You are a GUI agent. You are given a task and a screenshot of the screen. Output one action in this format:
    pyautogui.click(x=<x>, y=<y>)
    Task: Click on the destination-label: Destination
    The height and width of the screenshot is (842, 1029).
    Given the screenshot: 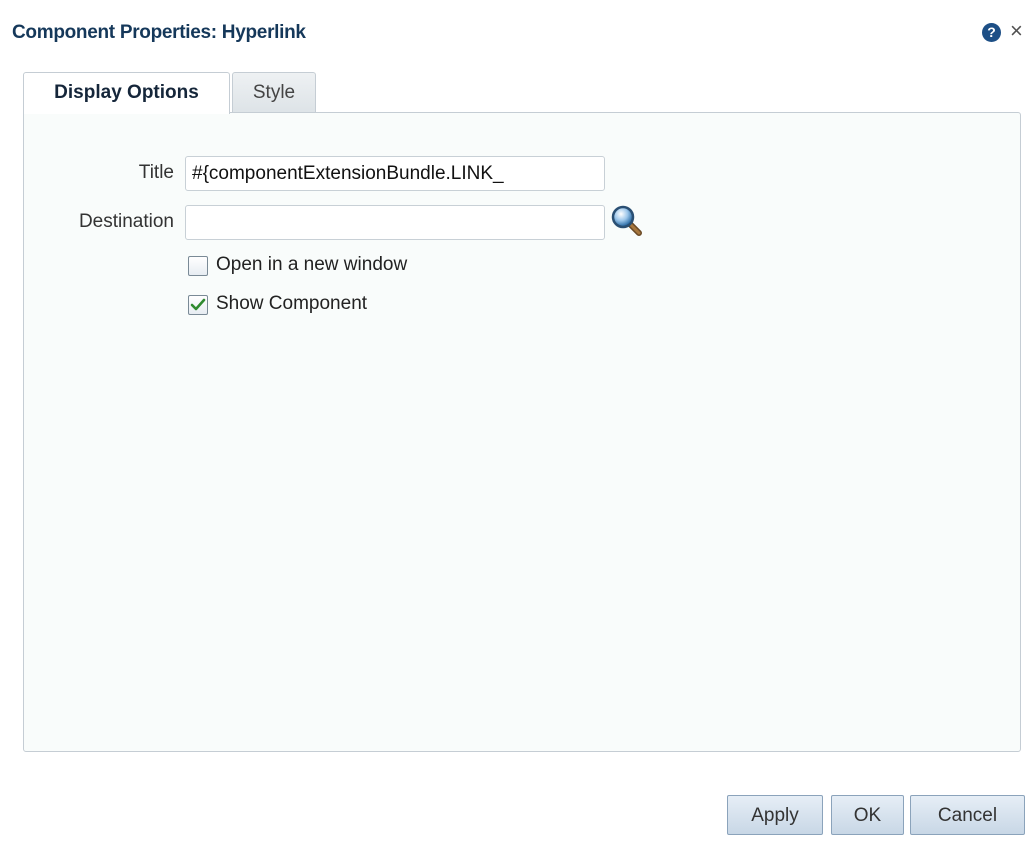 What is the action you would take?
    pyautogui.click(x=126, y=221)
    